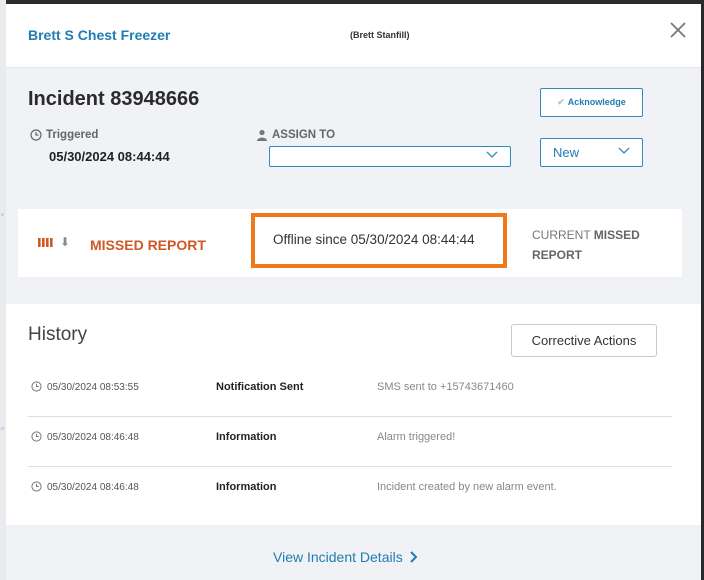 Image resolution: width=704 pixels, height=580 pixels. I want to click on acknowledge-label: Acknowledge, so click(596, 102).